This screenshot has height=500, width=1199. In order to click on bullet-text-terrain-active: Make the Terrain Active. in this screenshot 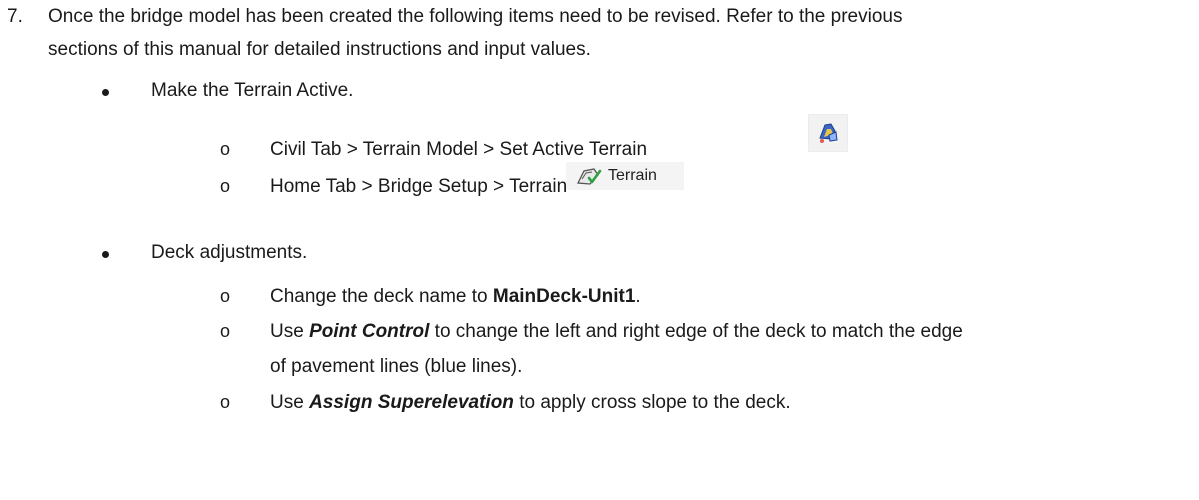, I will do `click(252, 90)`.